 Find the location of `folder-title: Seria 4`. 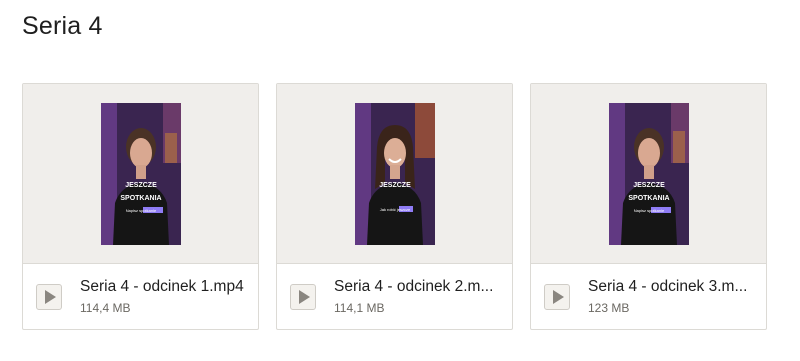

folder-title: Seria 4 is located at coordinates (62, 26).